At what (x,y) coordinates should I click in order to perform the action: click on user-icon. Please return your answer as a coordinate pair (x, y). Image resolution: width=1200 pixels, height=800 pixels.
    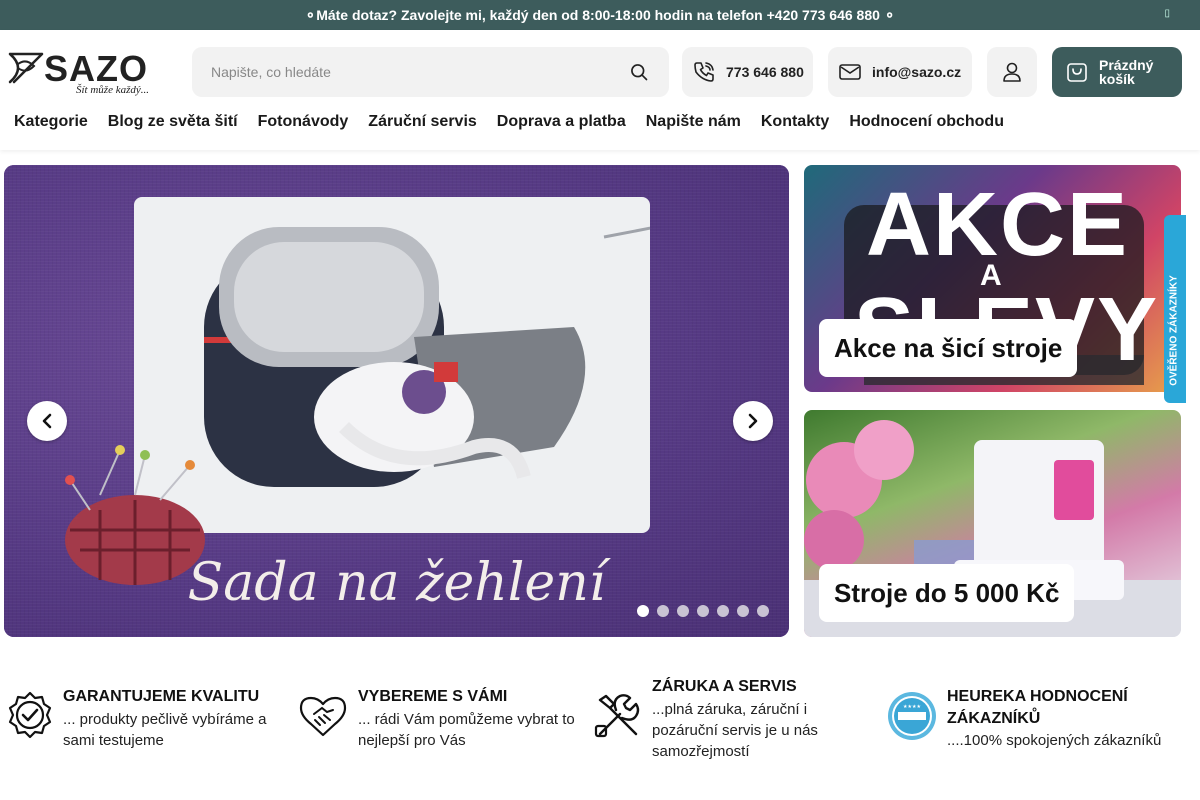
    Looking at the image, I should click on (1012, 72).